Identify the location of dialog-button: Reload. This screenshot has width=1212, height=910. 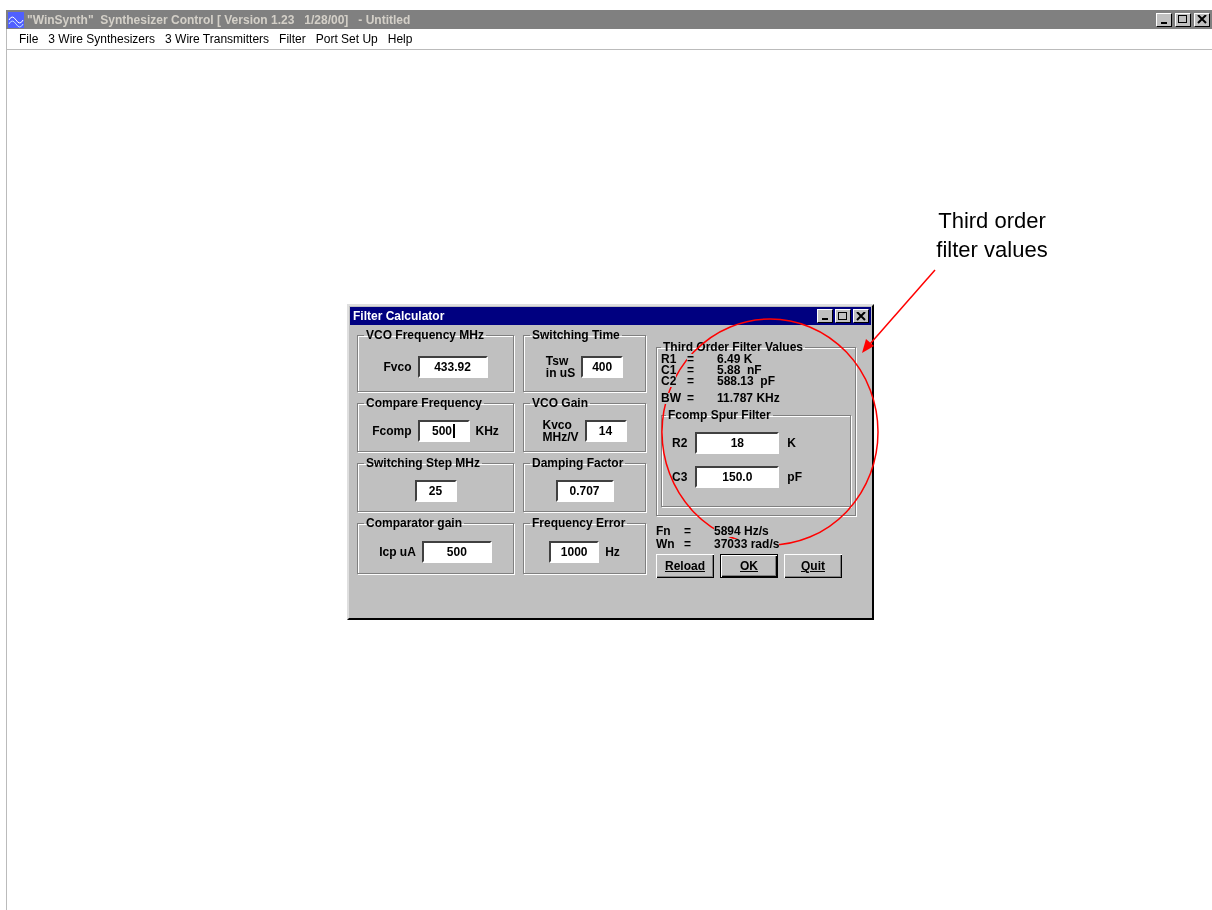
(685, 566).